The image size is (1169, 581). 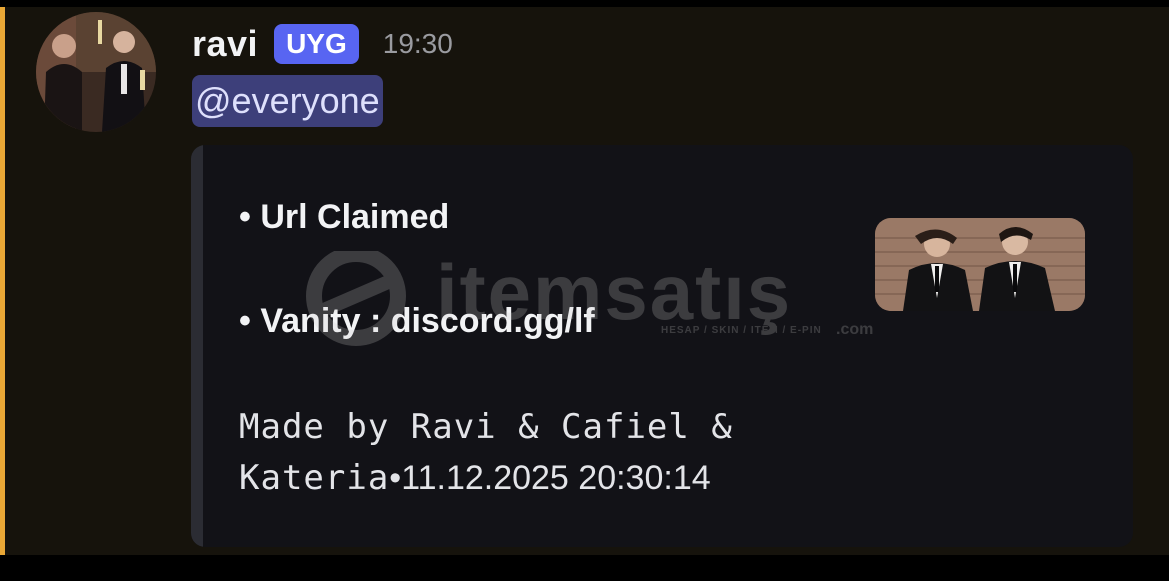 I want to click on username: ravi, so click(x=225, y=44).